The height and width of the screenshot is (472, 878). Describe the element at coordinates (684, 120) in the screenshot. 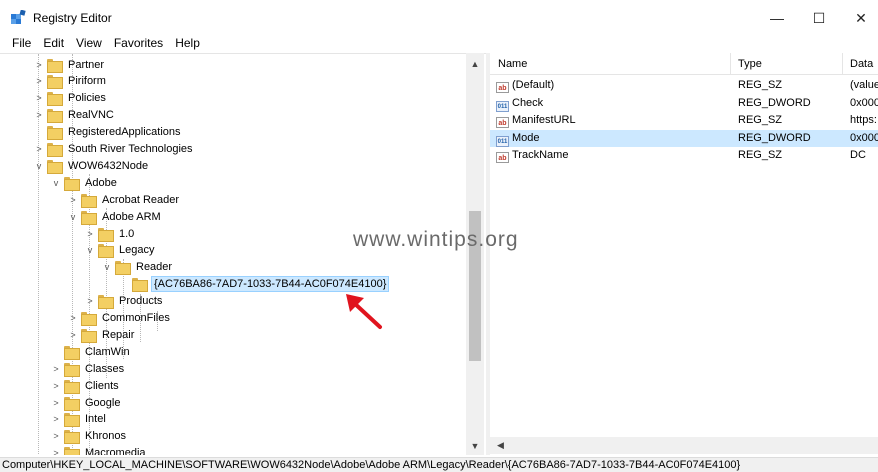

I see `value-row: ab ManifestURL REG_SZ https:` at that location.